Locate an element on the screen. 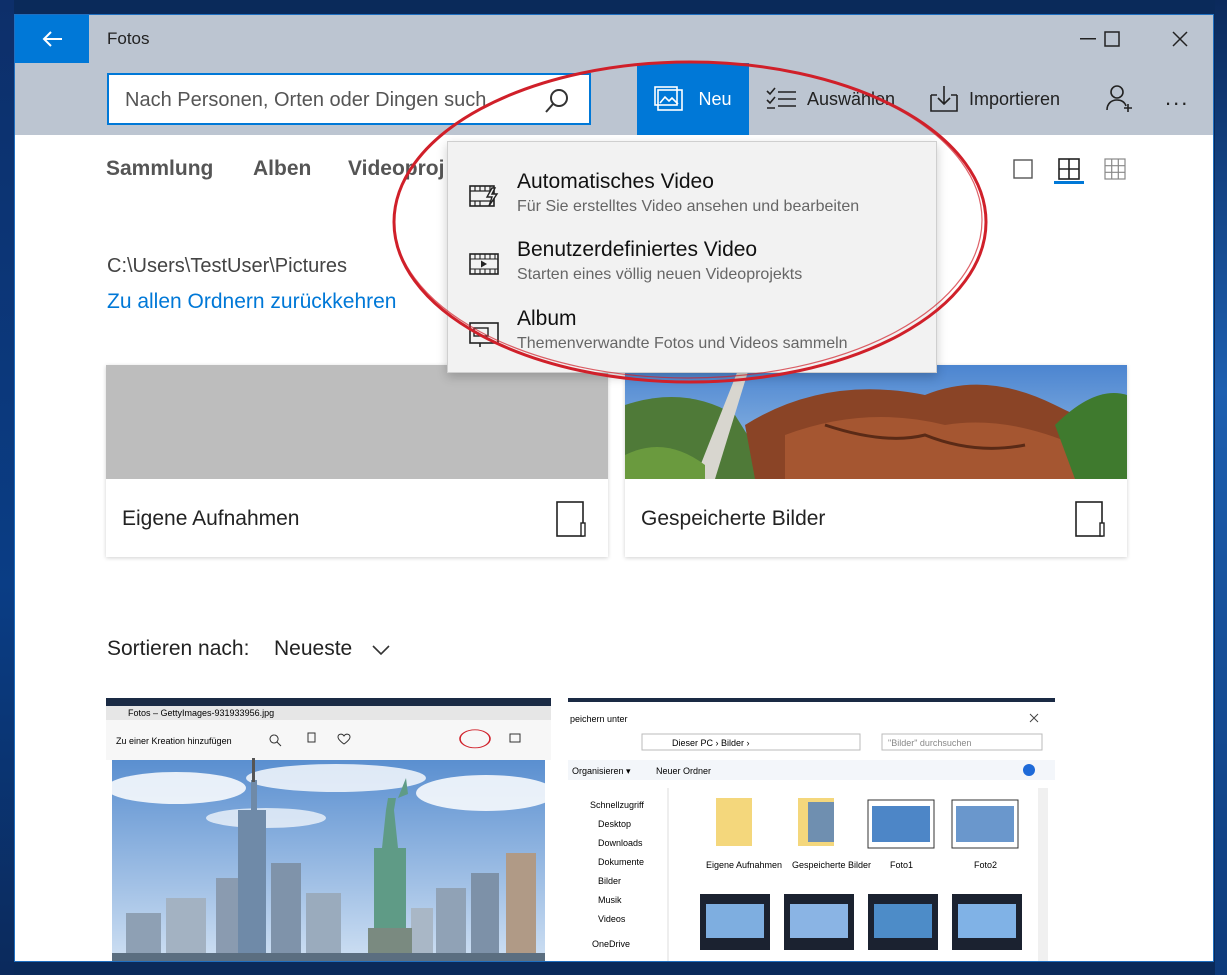 This screenshot has width=1227, height=975. thumb2-tree-1: Desktop is located at coordinates (614, 824).